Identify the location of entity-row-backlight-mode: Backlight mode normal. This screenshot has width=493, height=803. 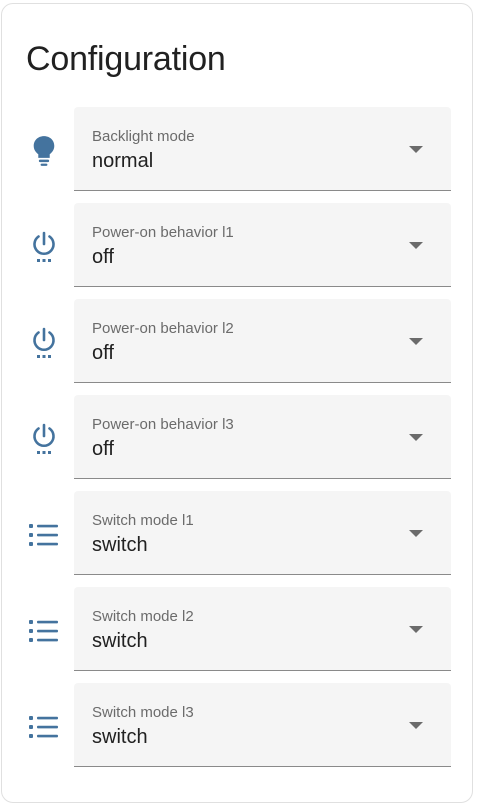
(237, 155).